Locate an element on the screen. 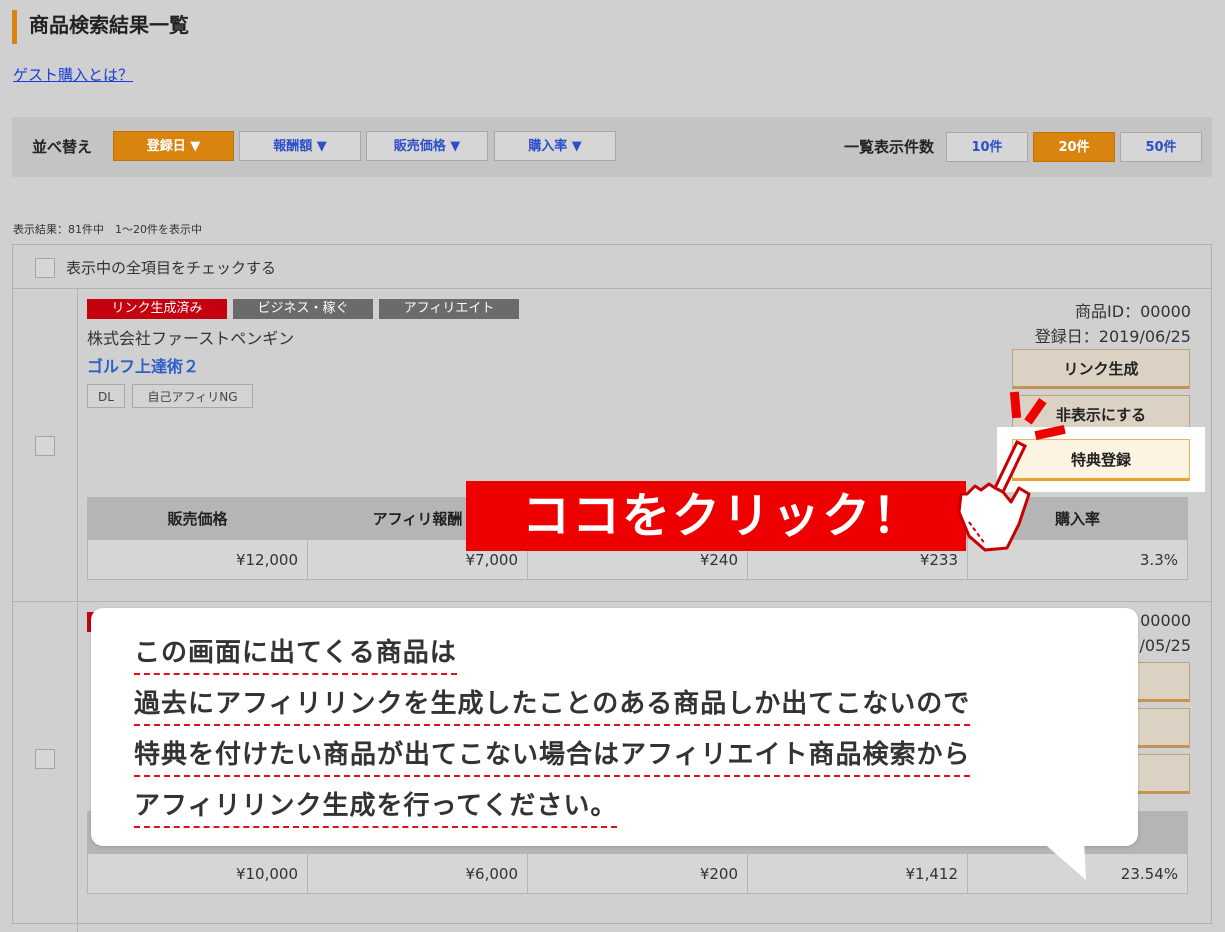  price-cell: ¥10,000 is located at coordinates (197, 873).